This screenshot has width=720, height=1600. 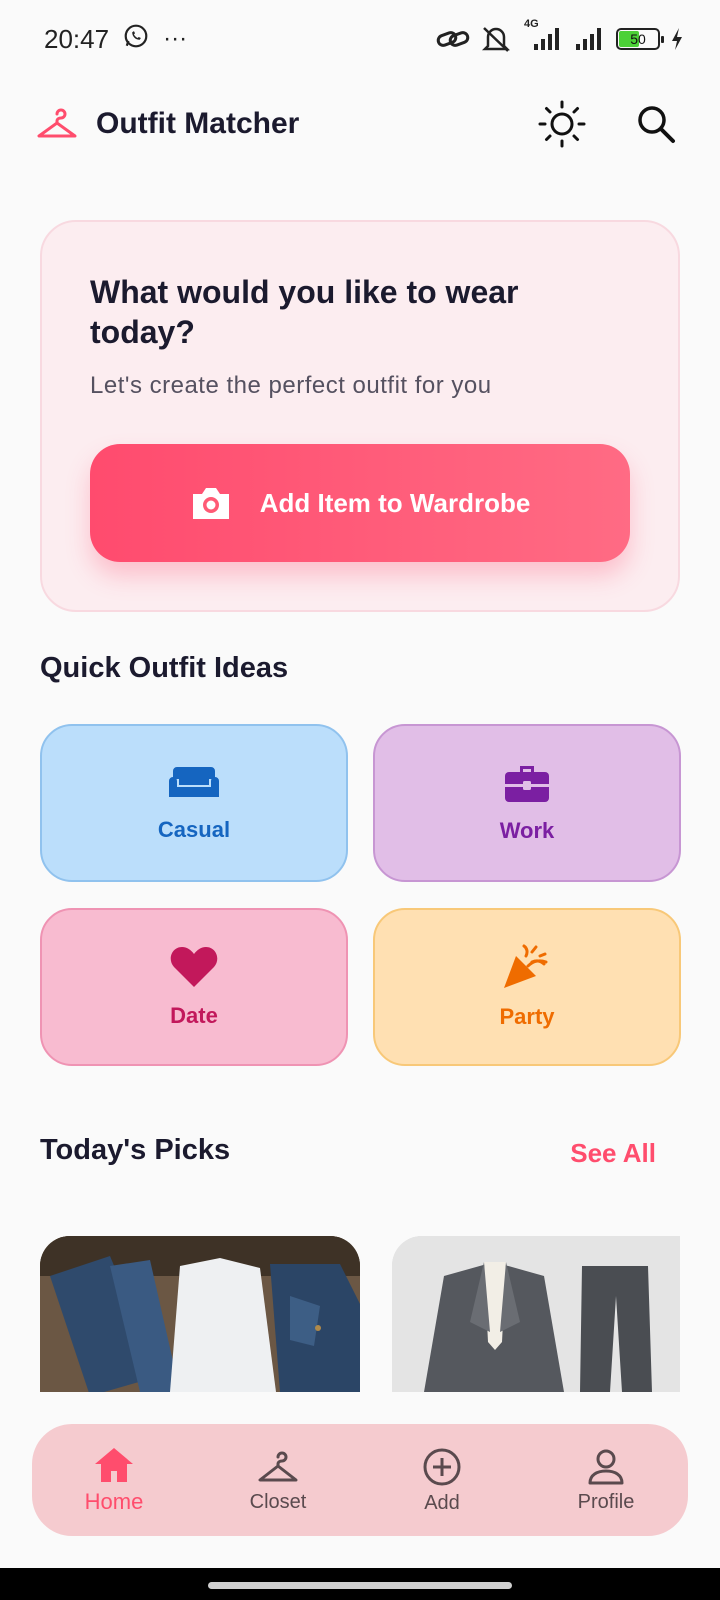 I want to click on nav-add: Add, so click(x=442, y=1480).